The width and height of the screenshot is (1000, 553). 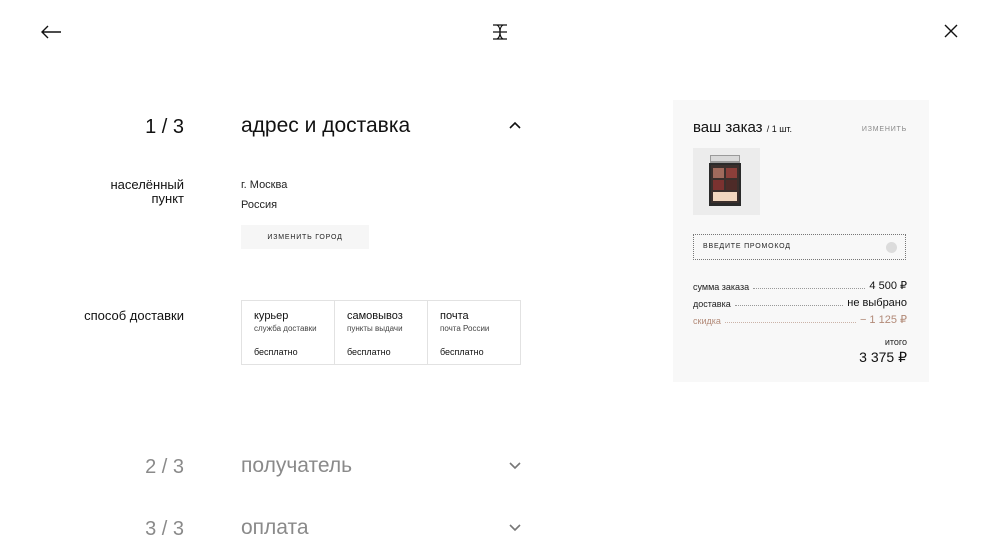 I want to click on city-label: населённый пункт, so click(x=147, y=191).